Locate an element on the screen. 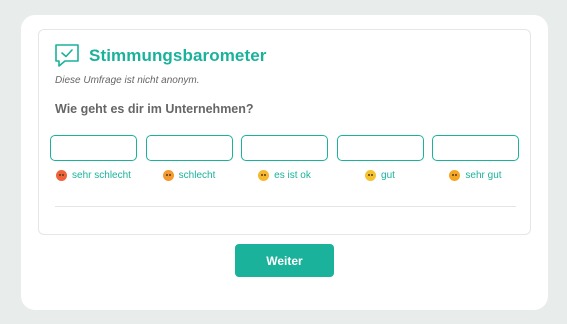 This screenshot has height=324, width=567. mood-option-text: sehr schlecht is located at coordinates (101, 175).